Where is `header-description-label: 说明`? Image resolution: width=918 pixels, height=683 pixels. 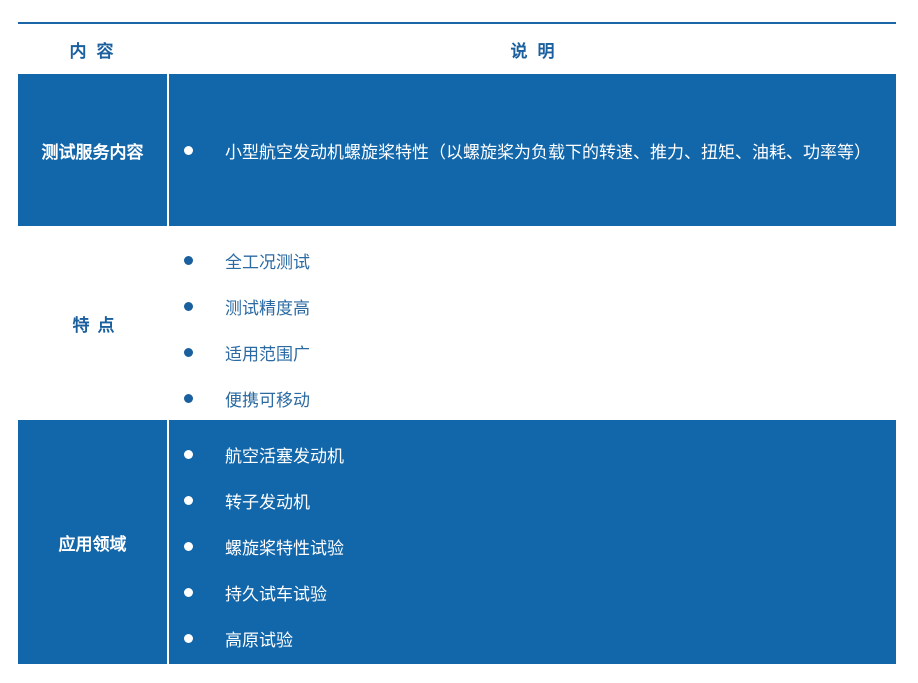
header-description-label: 说明 is located at coordinates (537, 51).